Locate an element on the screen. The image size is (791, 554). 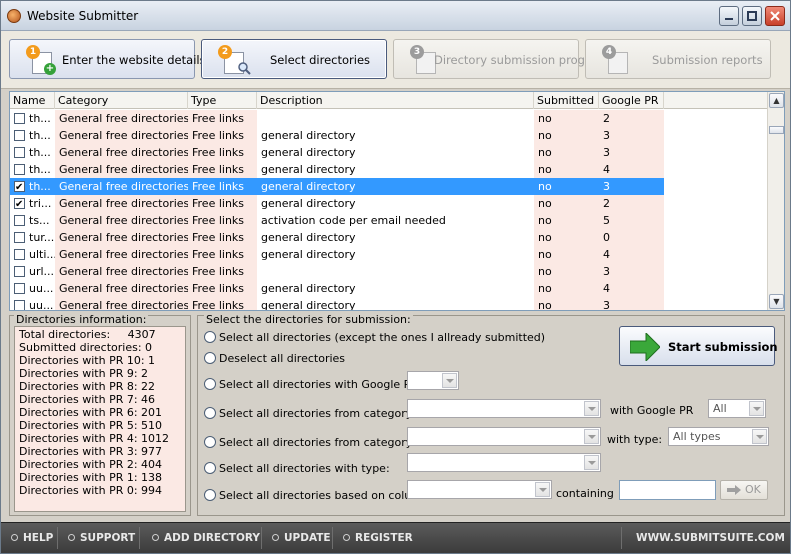
column-select is located at coordinates (479, 489).